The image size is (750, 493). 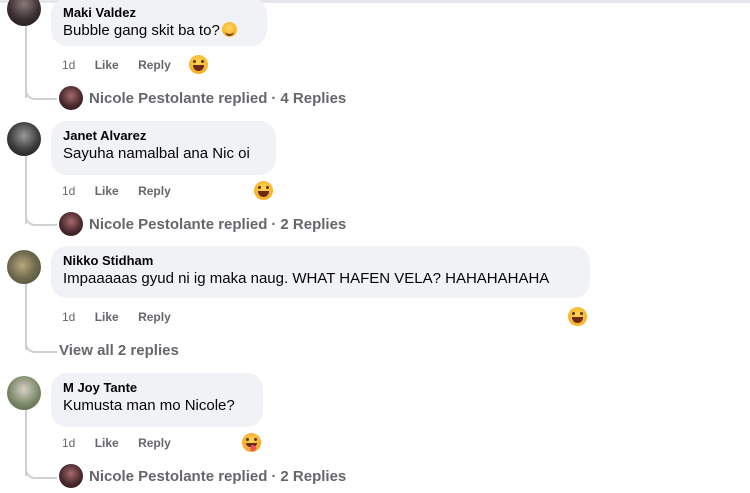 What do you see at coordinates (157, 387) in the screenshot?
I see `comment-author: M Joy Tante` at bounding box center [157, 387].